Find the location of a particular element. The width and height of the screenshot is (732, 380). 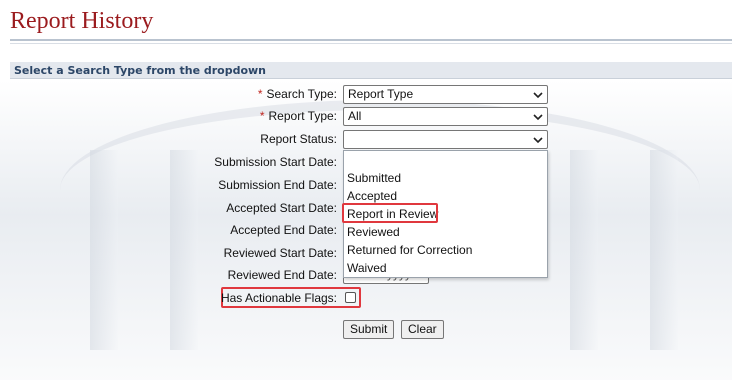

reviewed-end-date-label: Reviewed End Date: is located at coordinates (282, 275).